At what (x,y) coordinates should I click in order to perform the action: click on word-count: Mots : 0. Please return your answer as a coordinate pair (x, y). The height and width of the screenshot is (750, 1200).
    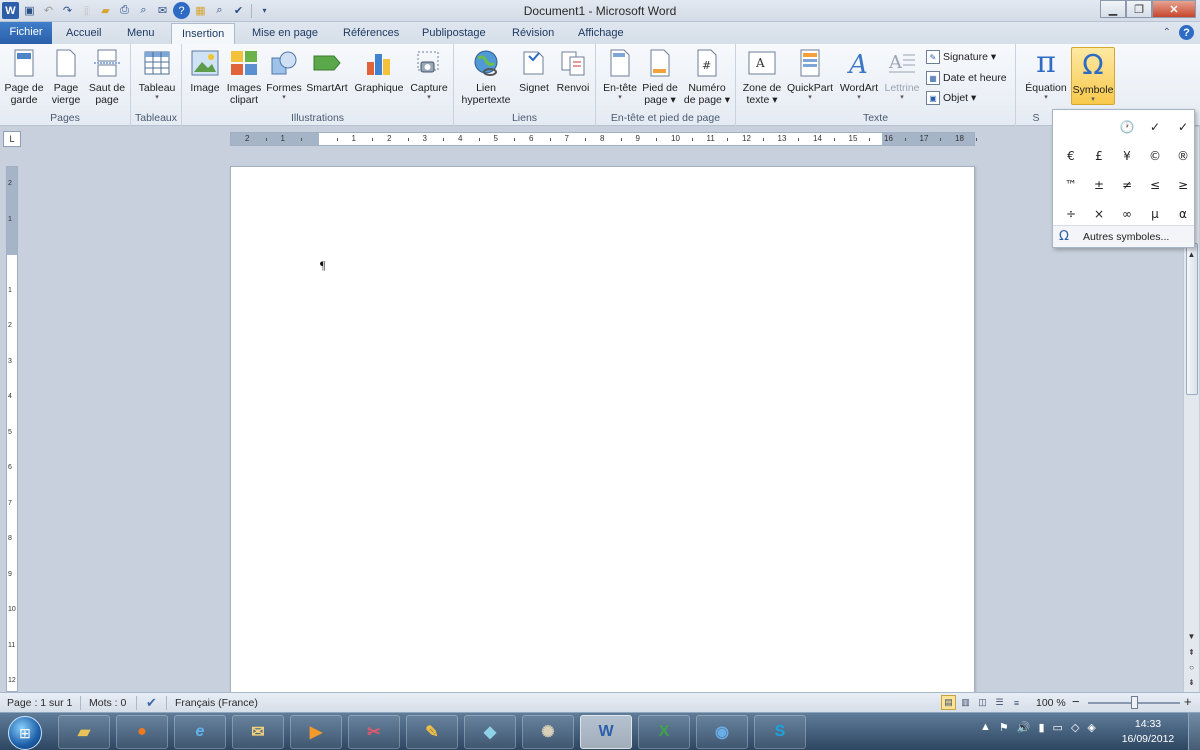
    Looking at the image, I should click on (107, 703).